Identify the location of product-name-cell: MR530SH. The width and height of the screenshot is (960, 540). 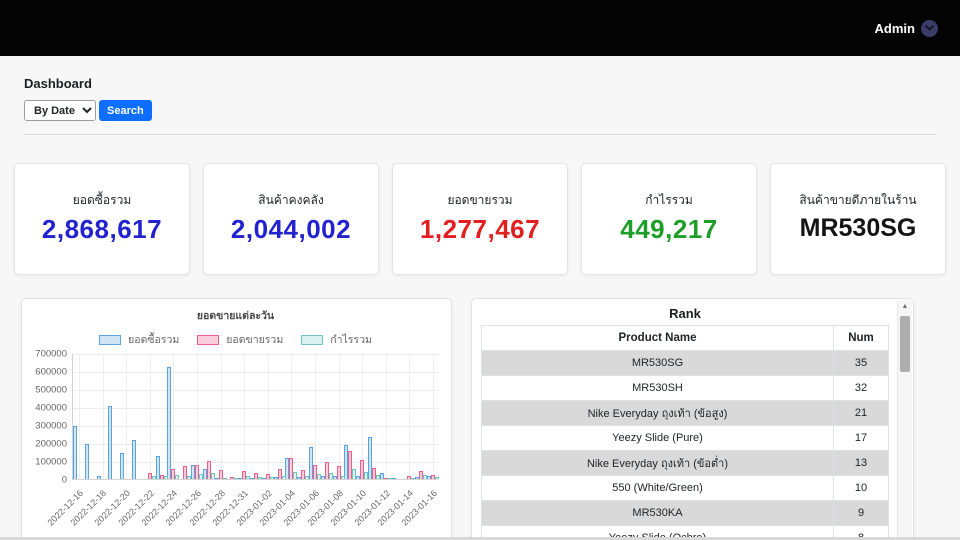
(657, 388).